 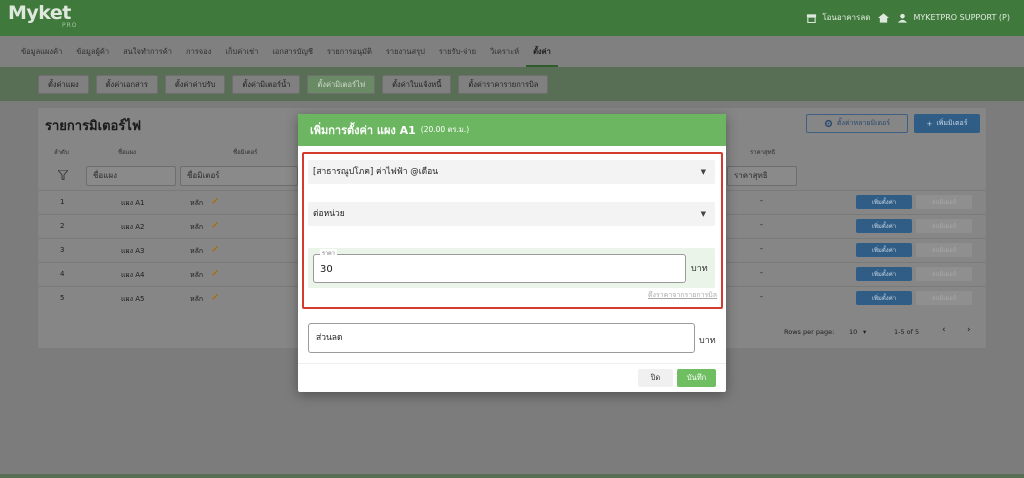 What do you see at coordinates (512, 363) in the screenshot?
I see `modal-footer-divider` at bounding box center [512, 363].